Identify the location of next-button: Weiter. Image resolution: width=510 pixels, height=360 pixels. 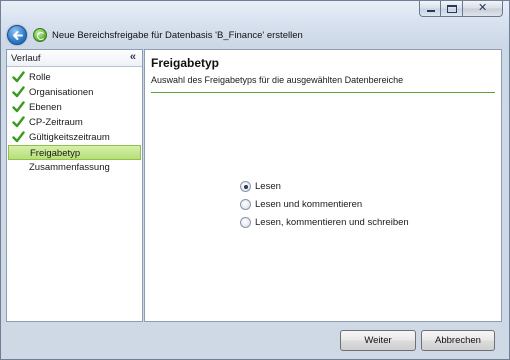
(378, 340).